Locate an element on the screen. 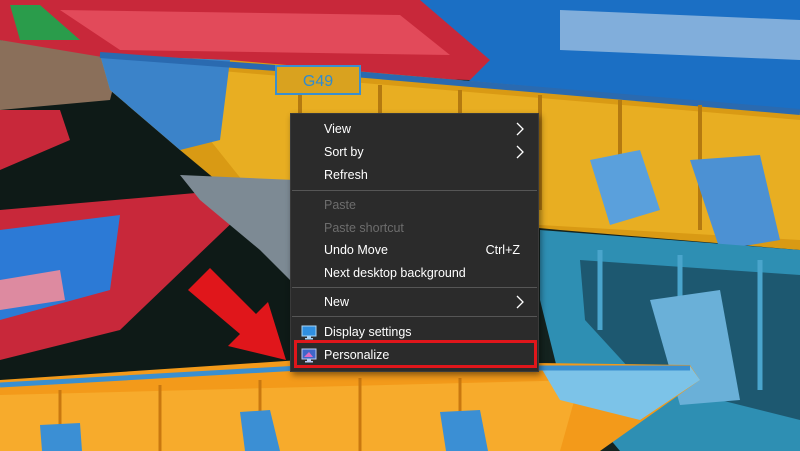 The width and height of the screenshot is (800, 451). menu-item-label: Sort by is located at coordinates (344, 152).